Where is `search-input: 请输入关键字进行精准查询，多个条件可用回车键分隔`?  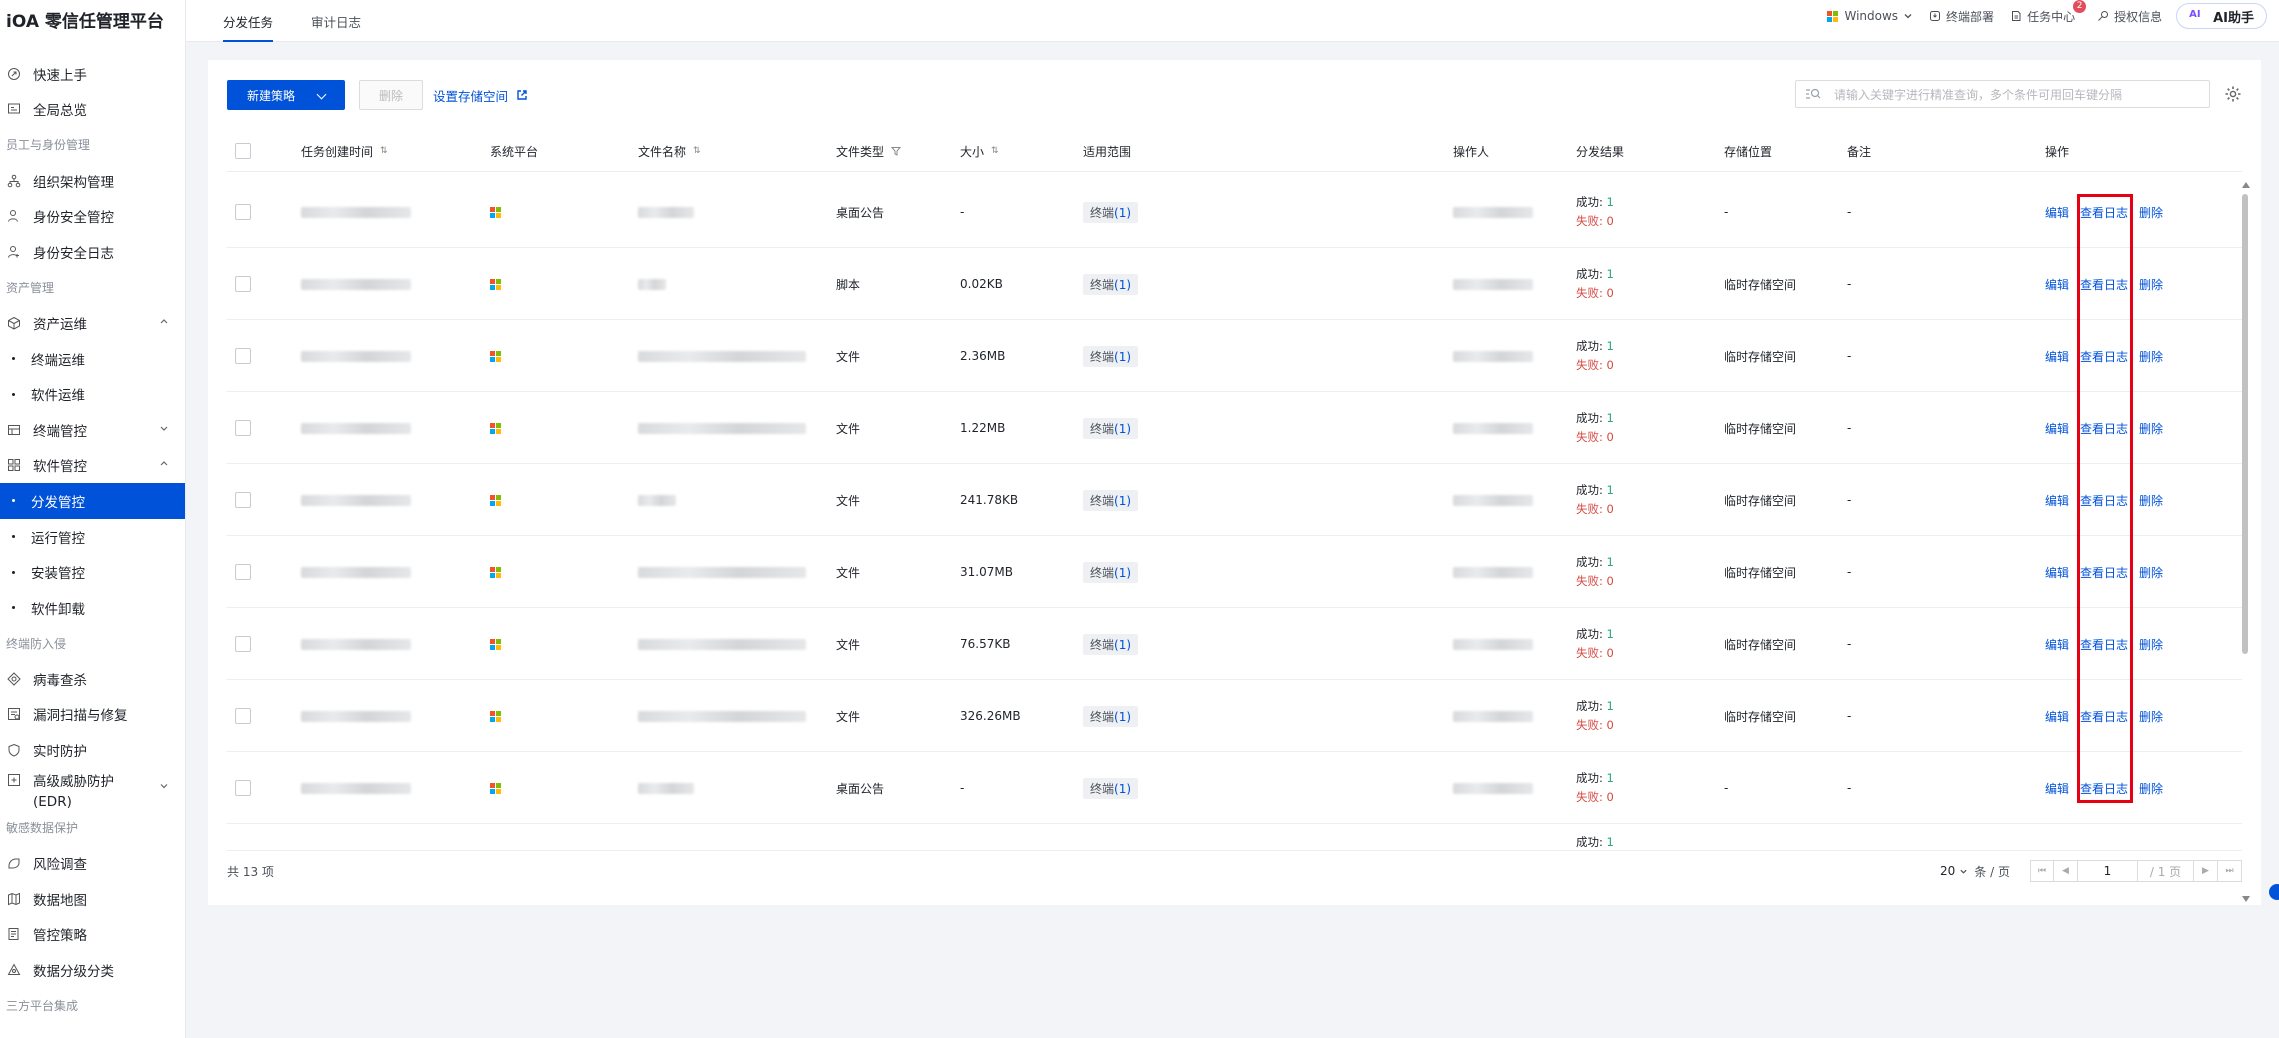
search-input: 请输入关键字进行精准查询，多个条件可用回车键分隔 is located at coordinates (2002, 94).